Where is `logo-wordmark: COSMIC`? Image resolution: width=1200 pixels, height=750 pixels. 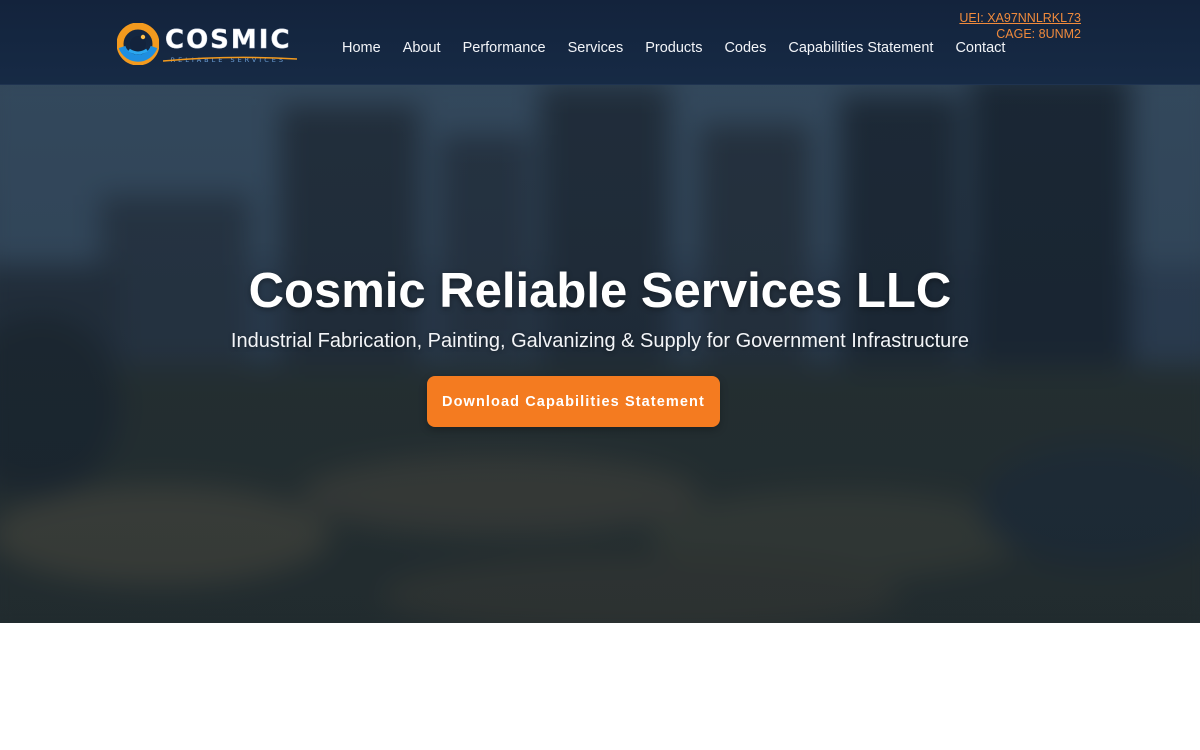
logo-wordmark: COSMIC is located at coordinates (228, 40).